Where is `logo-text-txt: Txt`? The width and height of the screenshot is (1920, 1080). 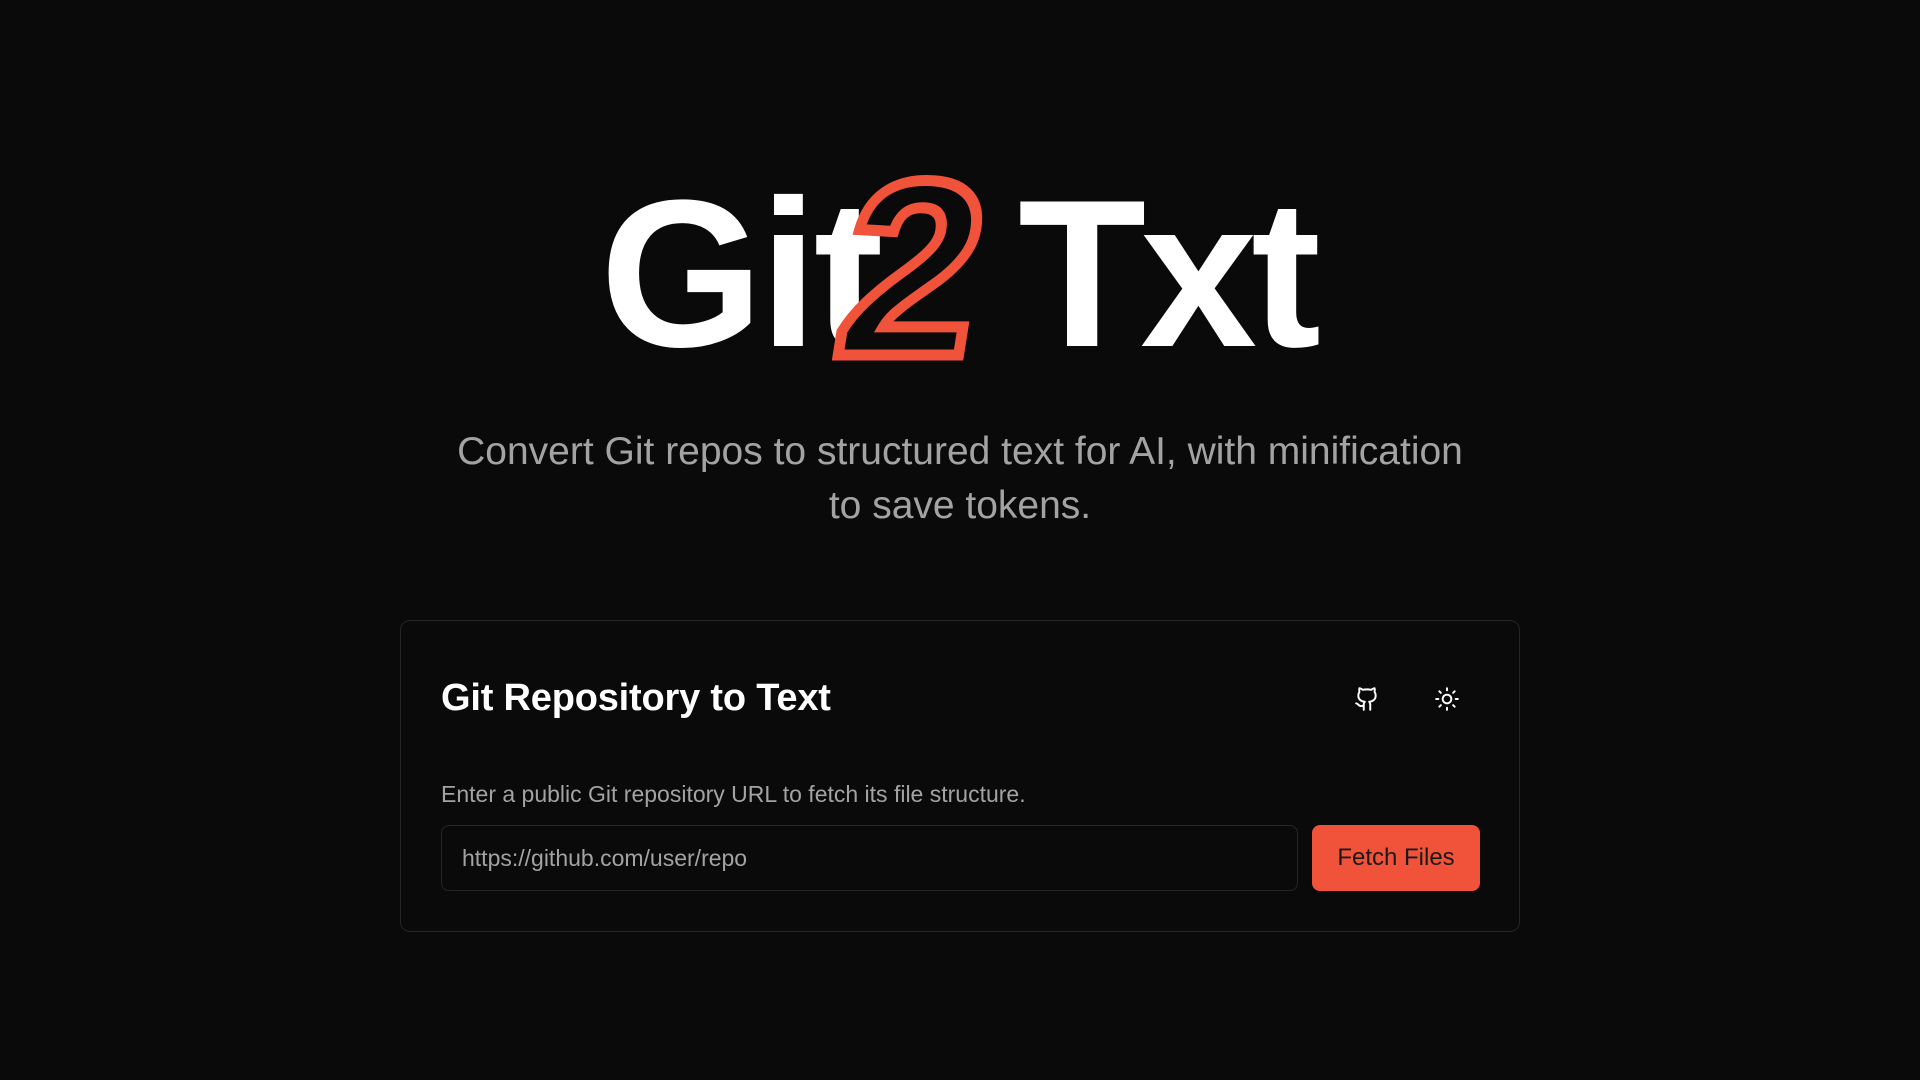 logo-text-txt: Txt is located at coordinates (1168, 268).